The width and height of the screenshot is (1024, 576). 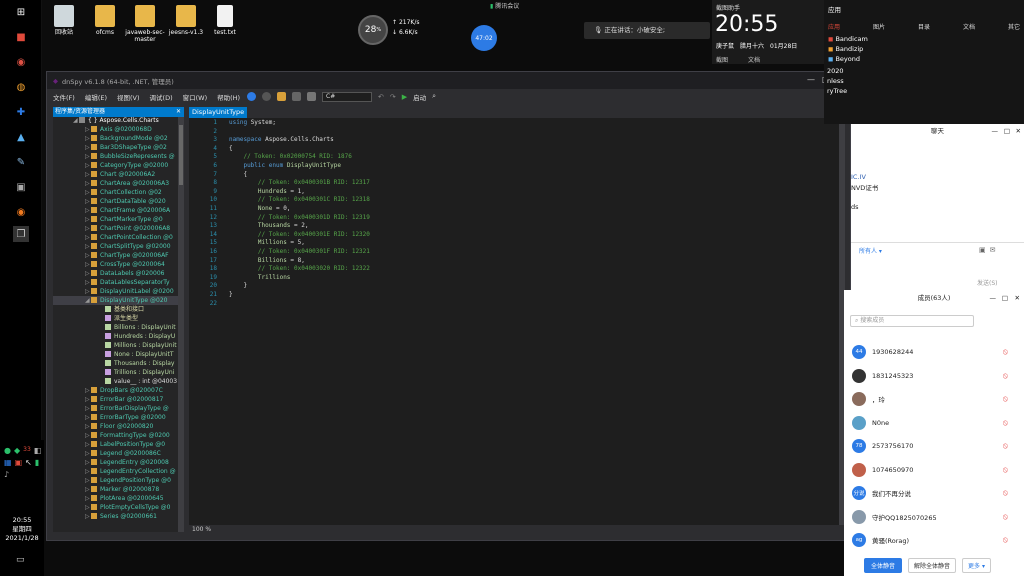 What do you see at coordinates (131, 219) in the screenshot?
I see `tree-item: ▷ ChartMarkerType @0` at bounding box center [131, 219].